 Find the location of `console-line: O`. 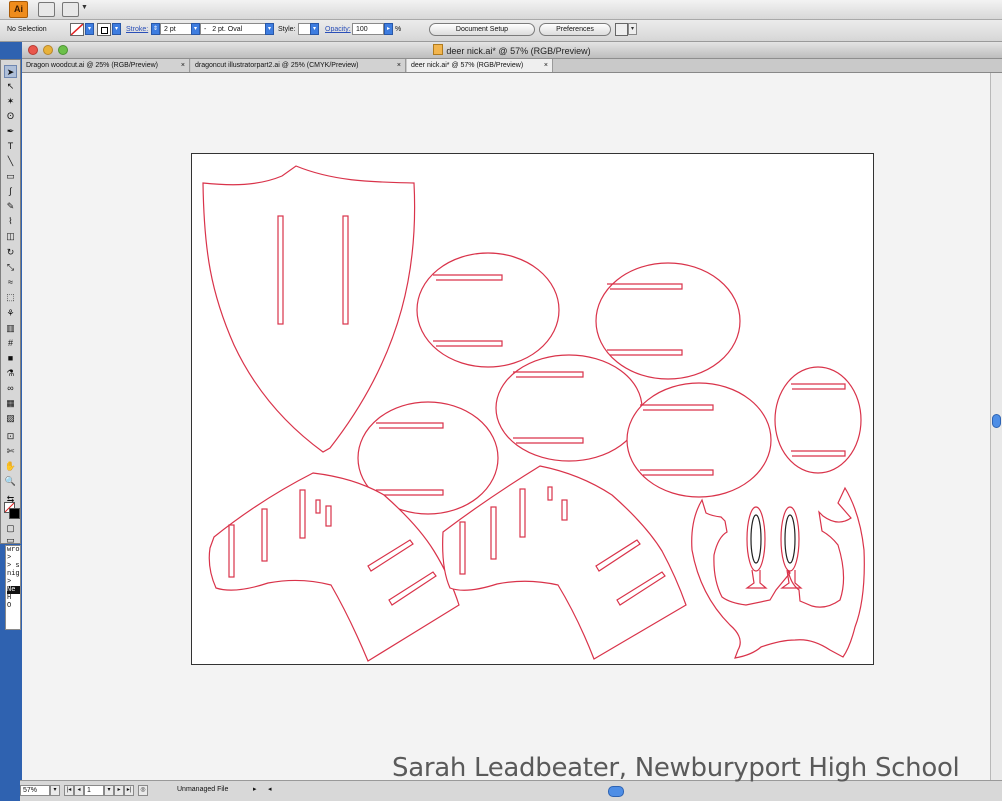

console-line: O is located at coordinates (9, 606).